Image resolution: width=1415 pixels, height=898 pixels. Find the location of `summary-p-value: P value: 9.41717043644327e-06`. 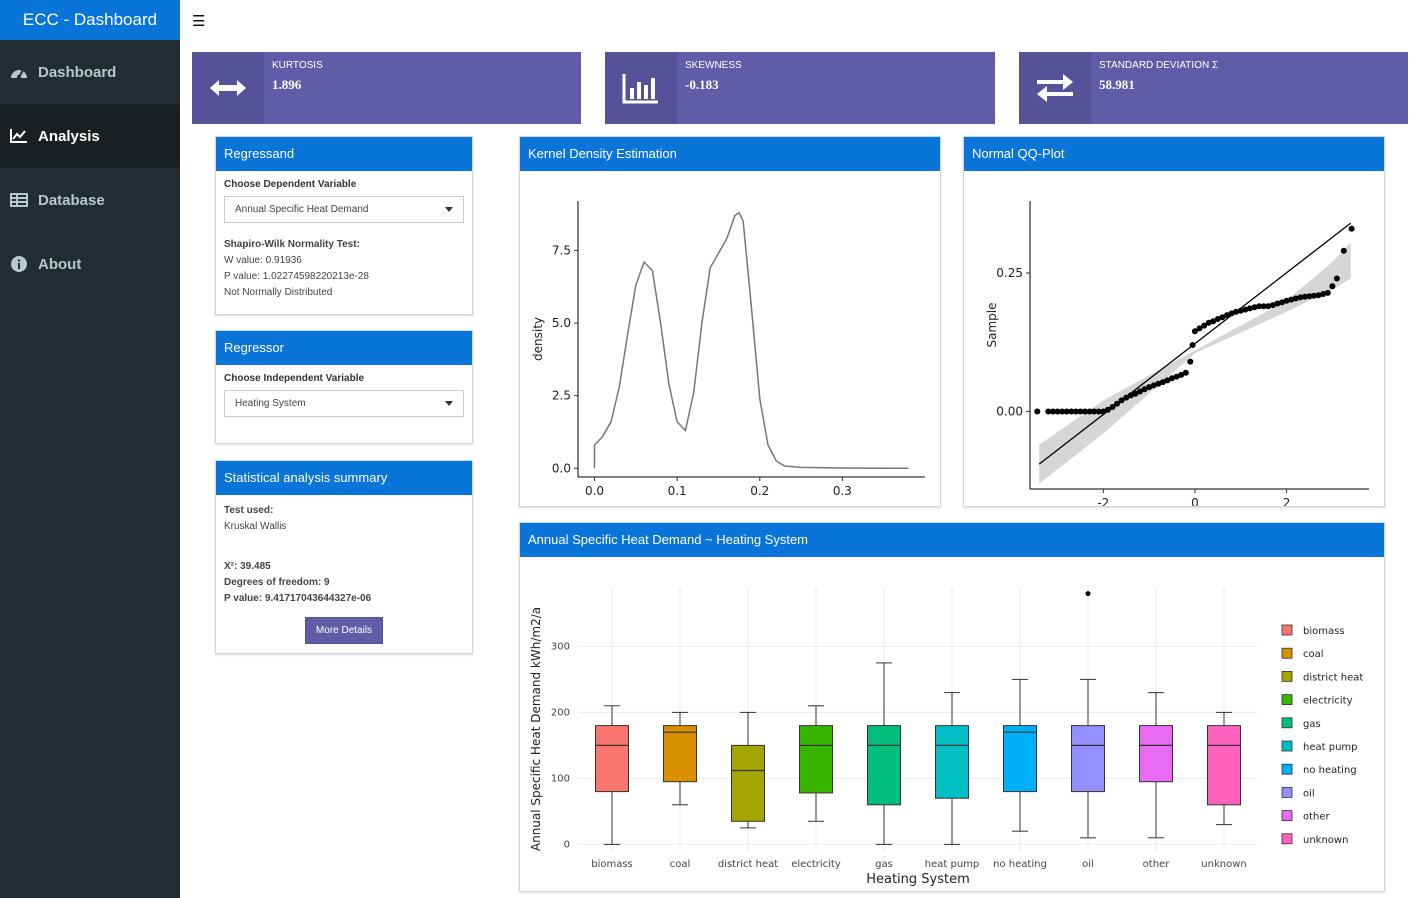

summary-p-value: P value: 9.41717043644327e-06 is located at coordinates (298, 598).